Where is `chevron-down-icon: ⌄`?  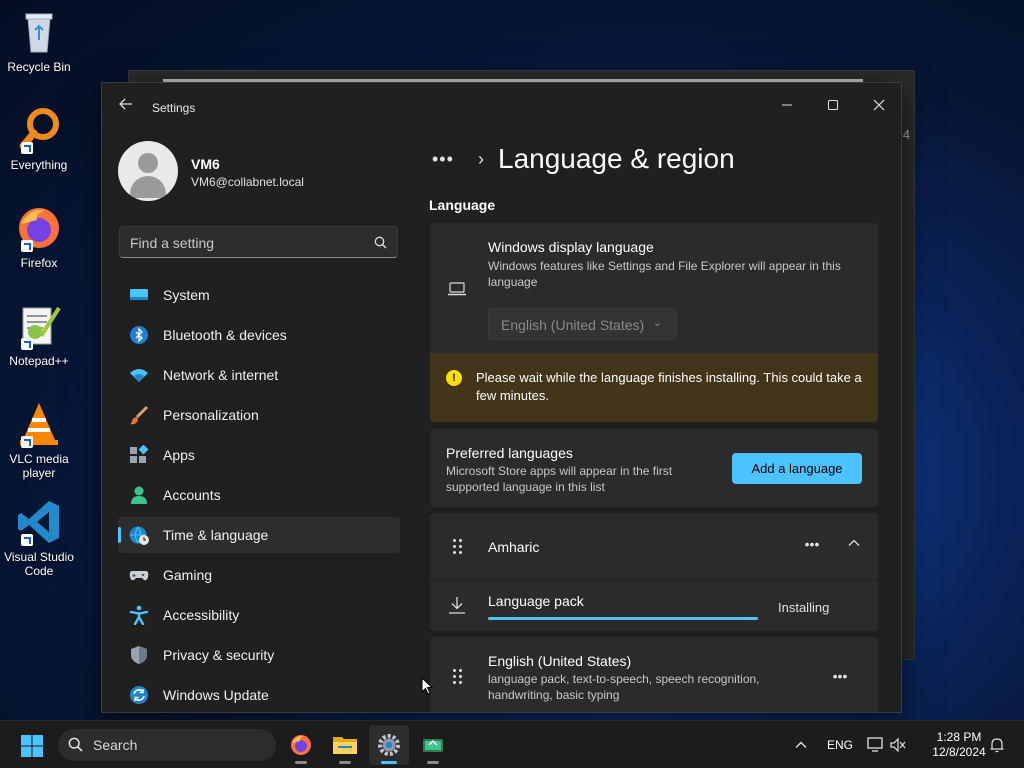
chevron-down-icon: ⌄ is located at coordinates (657, 323).